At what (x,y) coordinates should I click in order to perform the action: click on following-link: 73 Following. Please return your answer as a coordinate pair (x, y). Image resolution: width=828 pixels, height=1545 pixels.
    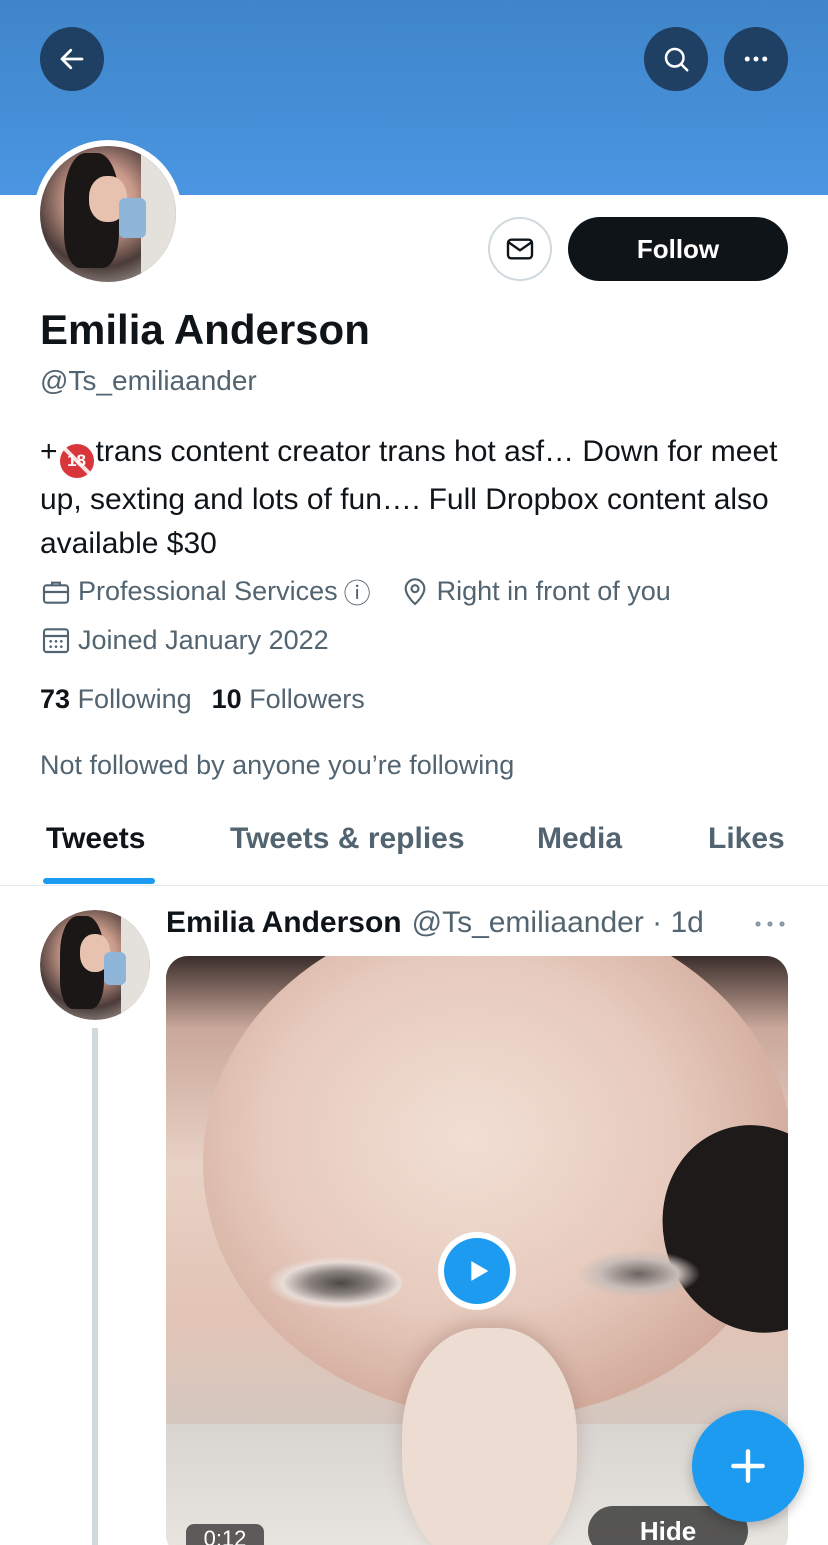
    Looking at the image, I should click on (116, 699).